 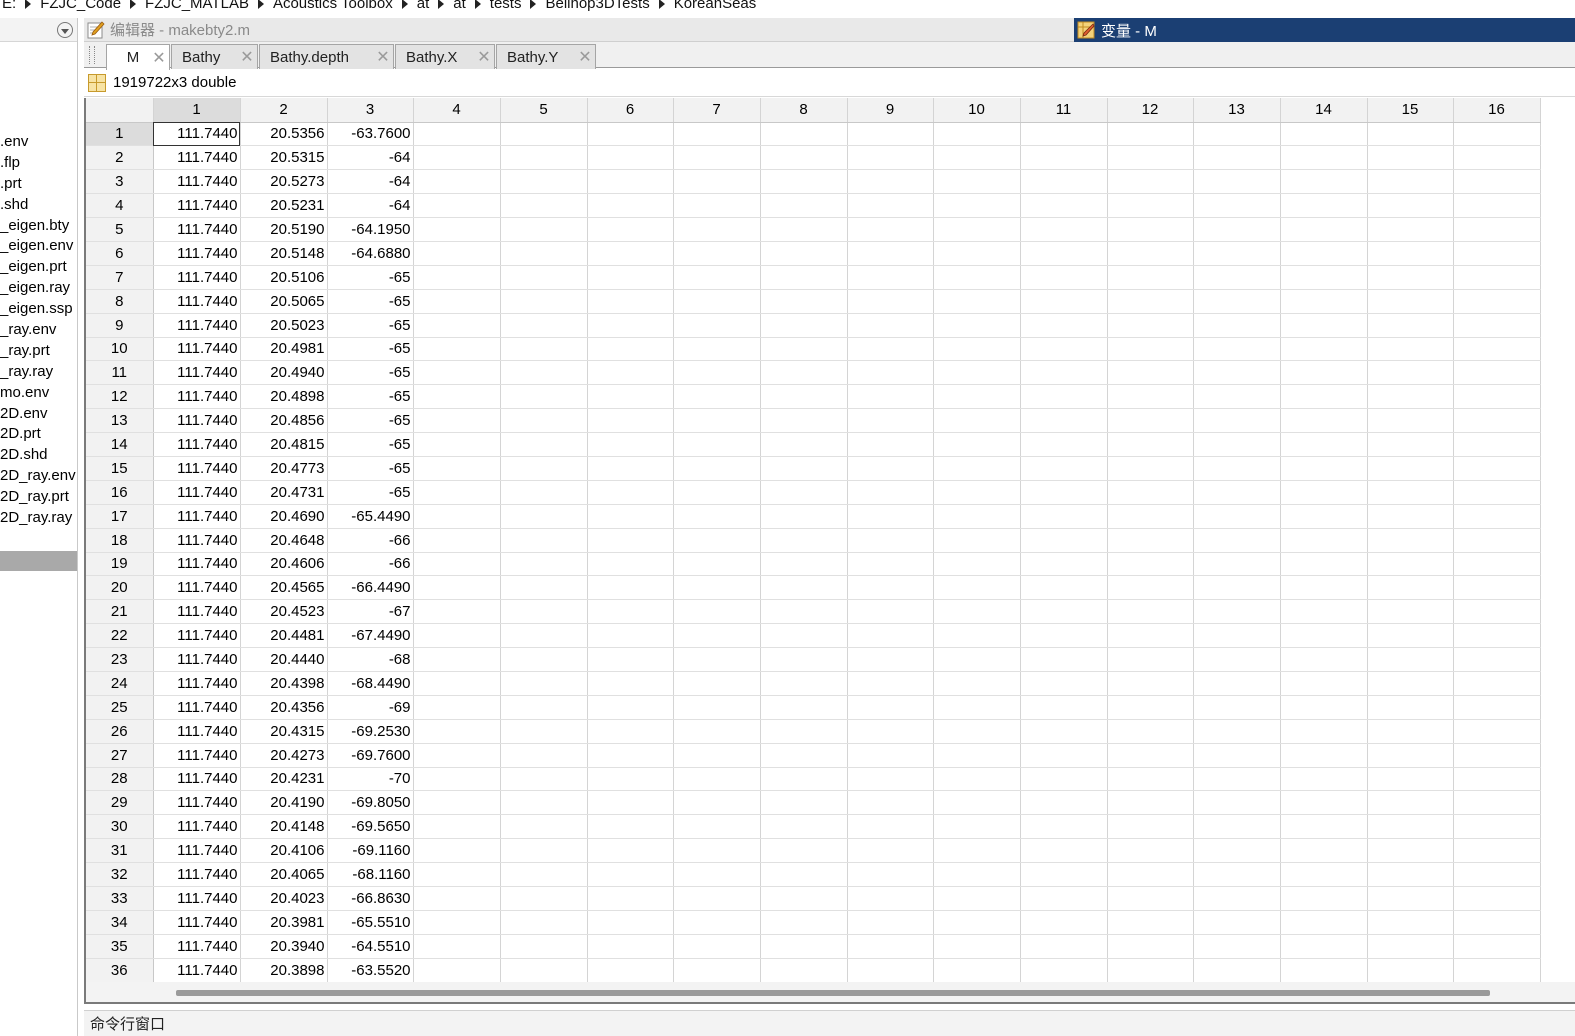 I want to click on grid-cell: -68.1160, so click(x=370, y=874).